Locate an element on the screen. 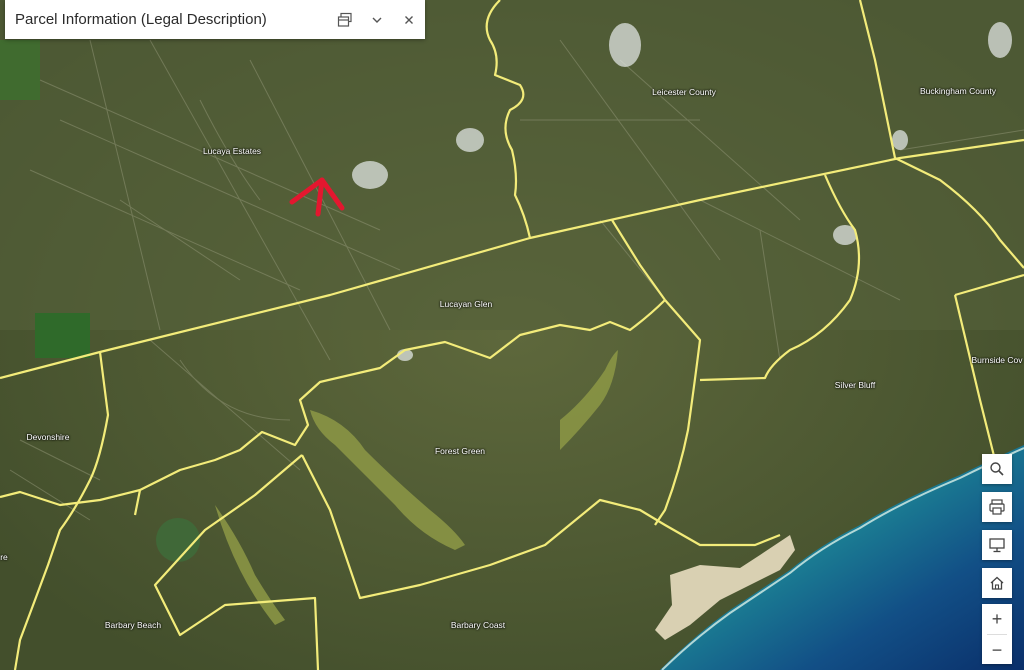 Image resolution: width=1024 pixels, height=670 pixels. label-lucaya-estates: Lucaya Estates is located at coordinates (232, 151).